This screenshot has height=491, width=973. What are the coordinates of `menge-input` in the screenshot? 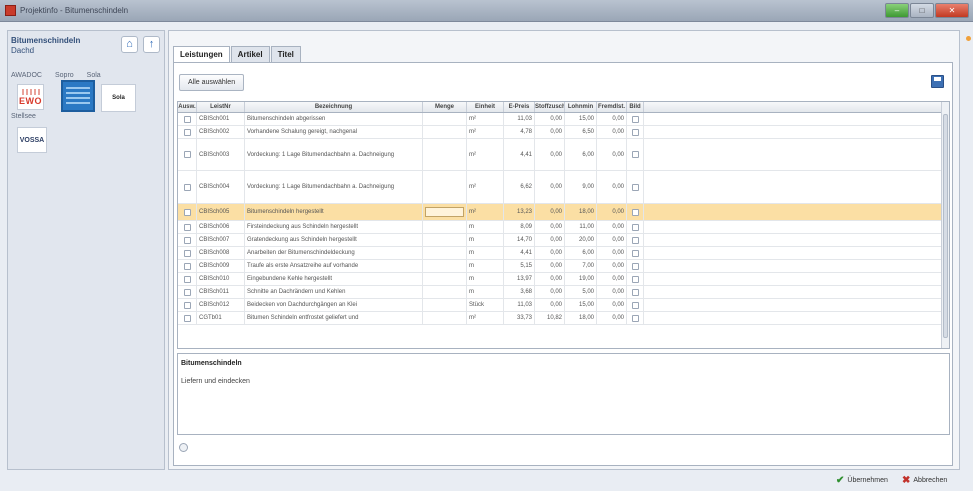 It's located at (444, 212).